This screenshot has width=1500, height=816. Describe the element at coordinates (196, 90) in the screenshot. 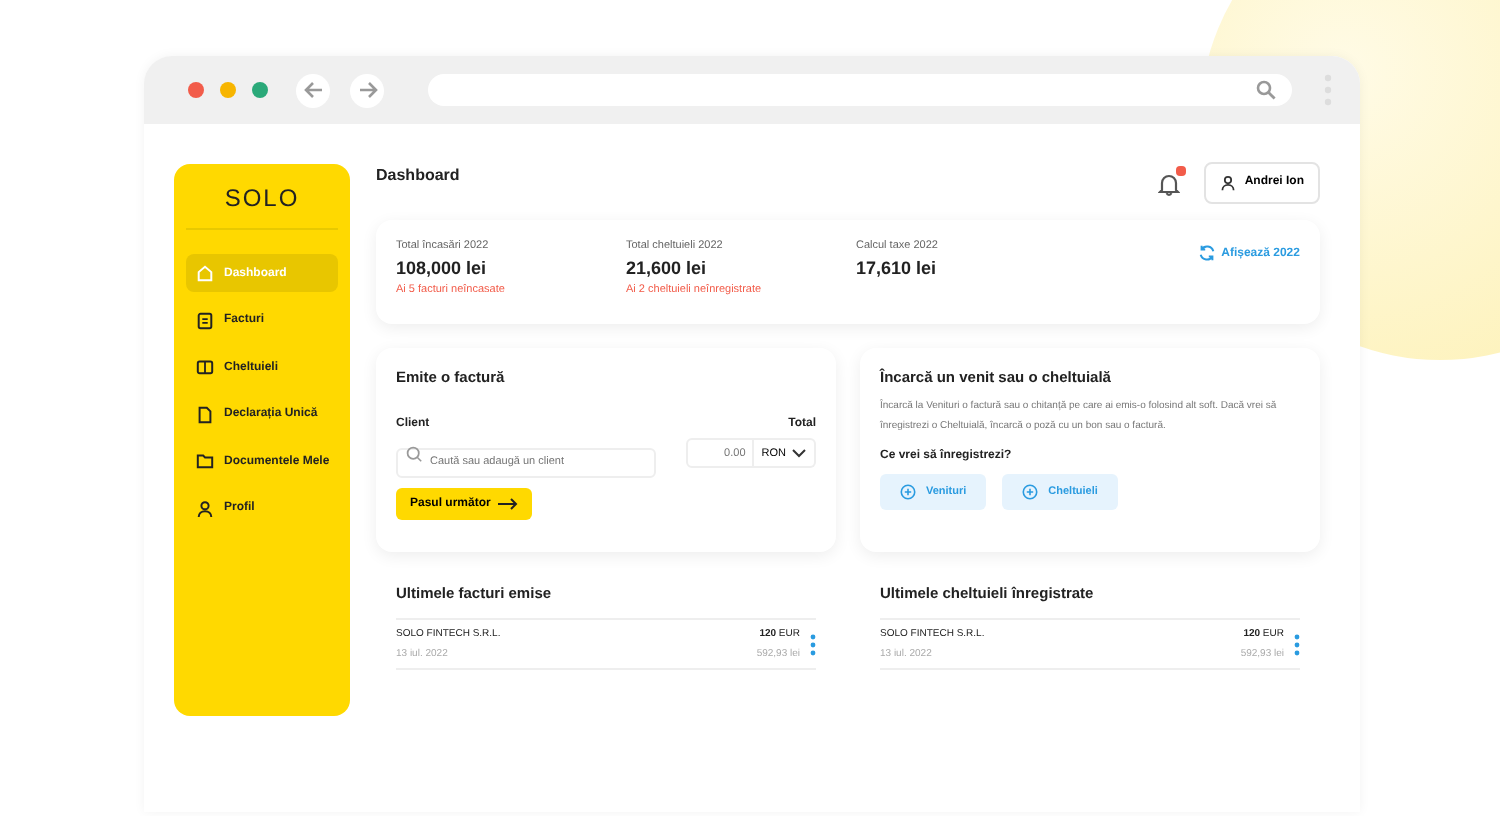

I see `close-dot-icon` at that location.